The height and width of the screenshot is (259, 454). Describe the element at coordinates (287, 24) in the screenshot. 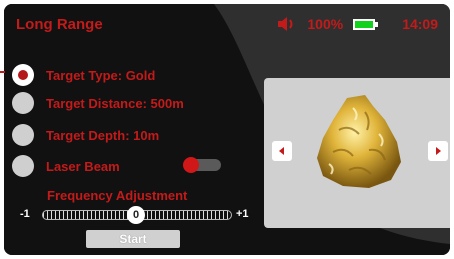

I see `speaker-icon` at that location.